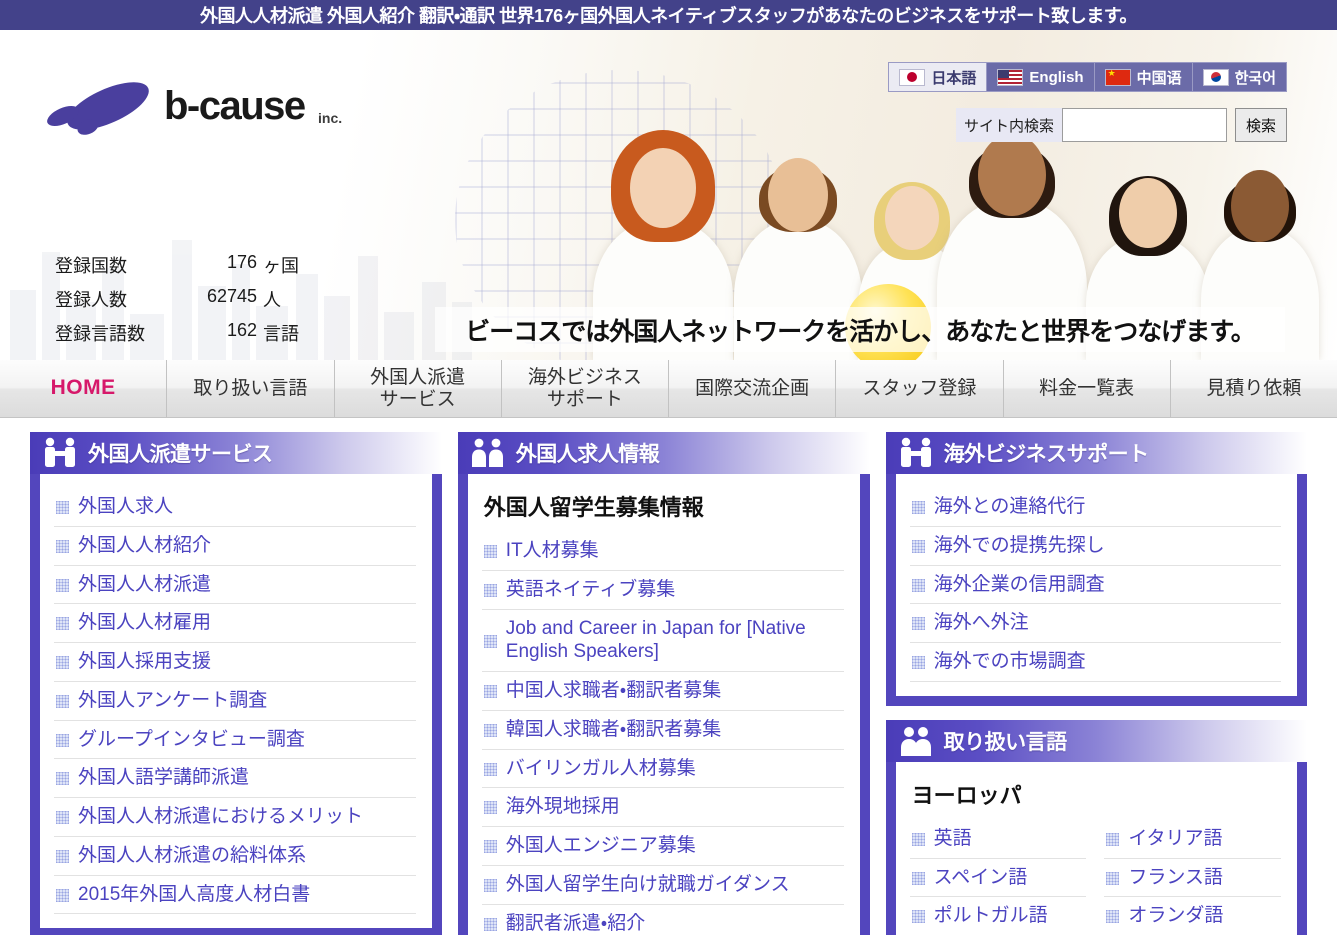 This screenshot has width=1337, height=935. What do you see at coordinates (954, 78) in the screenshot?
I see `language-tab-label: 日本語` at bounding box center [954, 78].